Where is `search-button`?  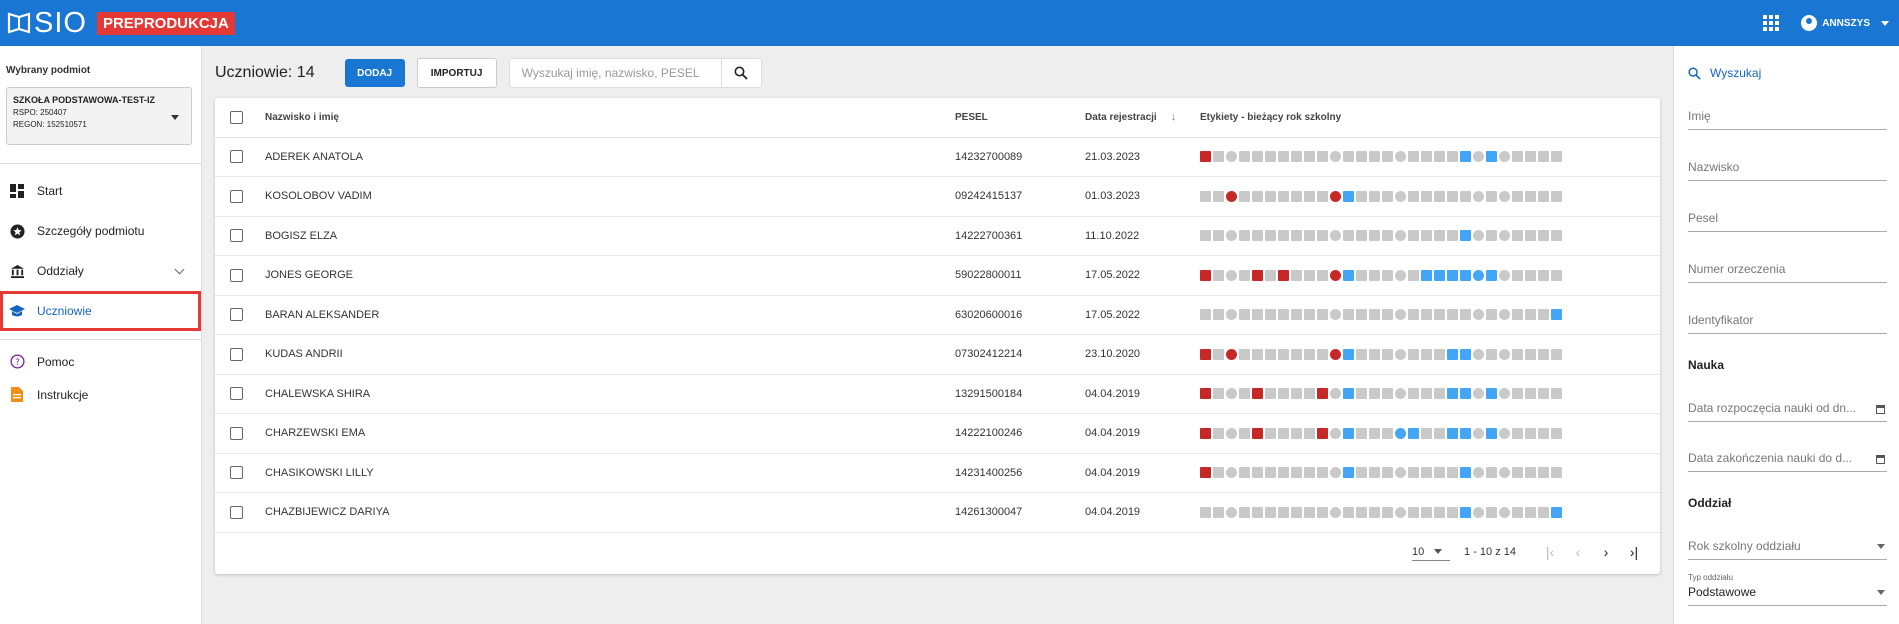 search-button is located at coordinates (741, 73).